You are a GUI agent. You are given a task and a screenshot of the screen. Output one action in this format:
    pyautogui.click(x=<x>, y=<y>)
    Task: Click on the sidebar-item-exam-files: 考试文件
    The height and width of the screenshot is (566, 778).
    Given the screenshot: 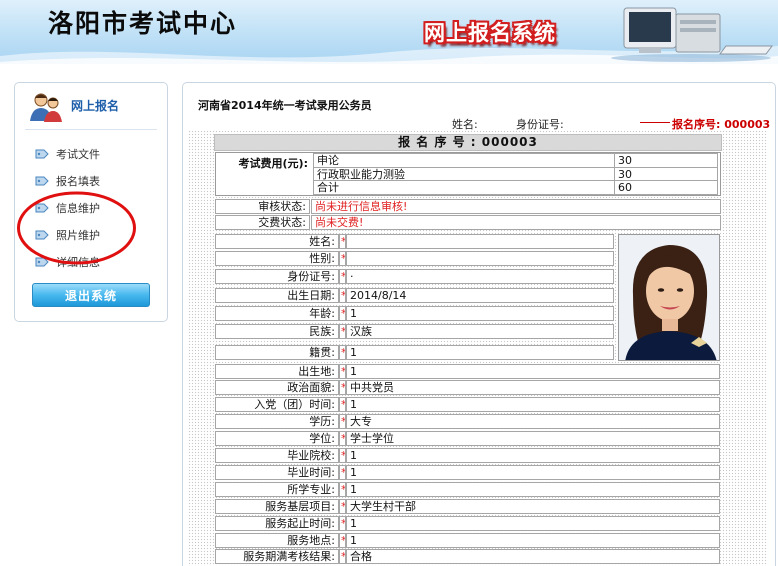 What is the action you would take?
    pyautogui.click(x=67, y=154)
    